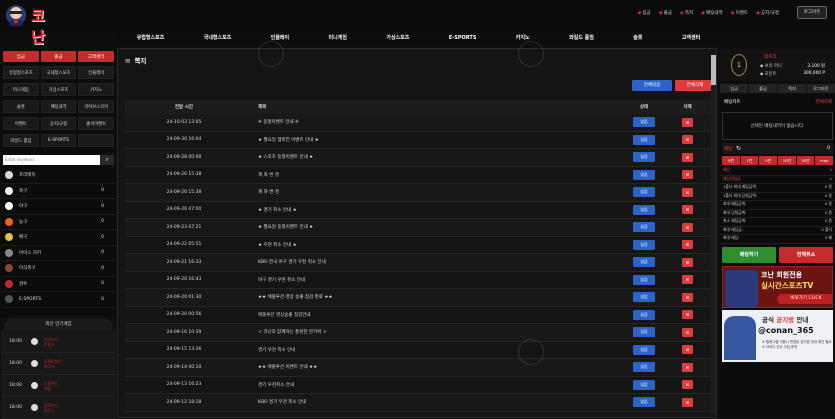  I want to click on table-row: 24-09-20 01:30 ★★ 에볼루션 영상 송출 점검 완료 ★★ 읽음 ✖, so click(420, 298).